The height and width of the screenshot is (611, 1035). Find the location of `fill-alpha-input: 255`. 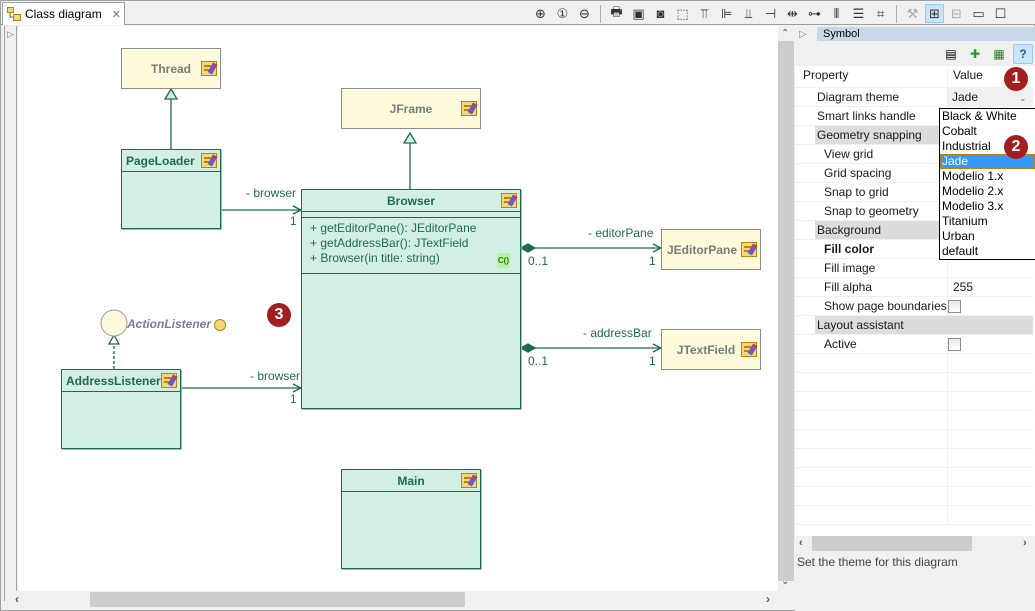

fill-alpha-input: 255 is located at coordinates (963, 287).